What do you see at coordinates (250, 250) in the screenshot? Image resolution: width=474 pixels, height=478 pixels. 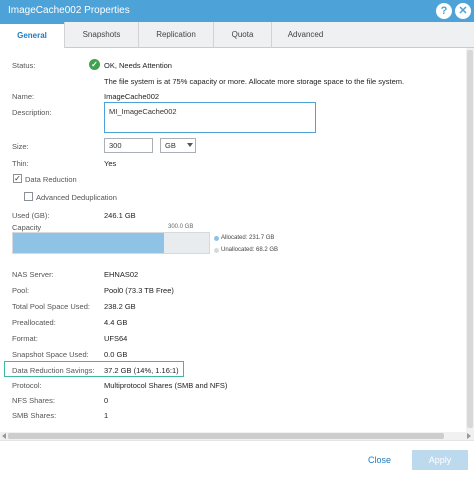 I see `unallocated-legend: Unallocated: 68.2 GB` at bounding box center [250, 250].